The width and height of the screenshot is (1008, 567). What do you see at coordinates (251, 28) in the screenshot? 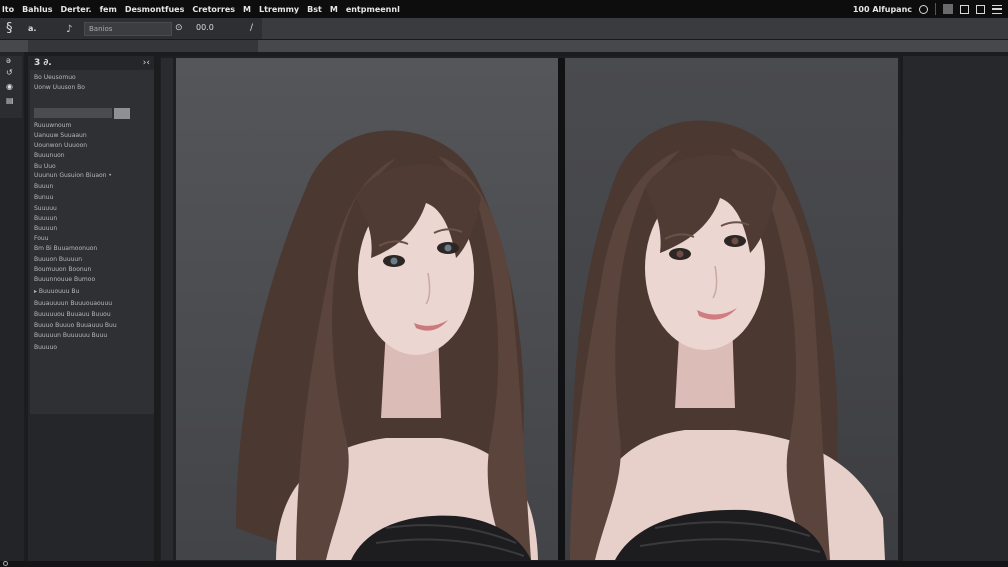
I see `pen-icon: ∕` at bounding box center [251, 28].